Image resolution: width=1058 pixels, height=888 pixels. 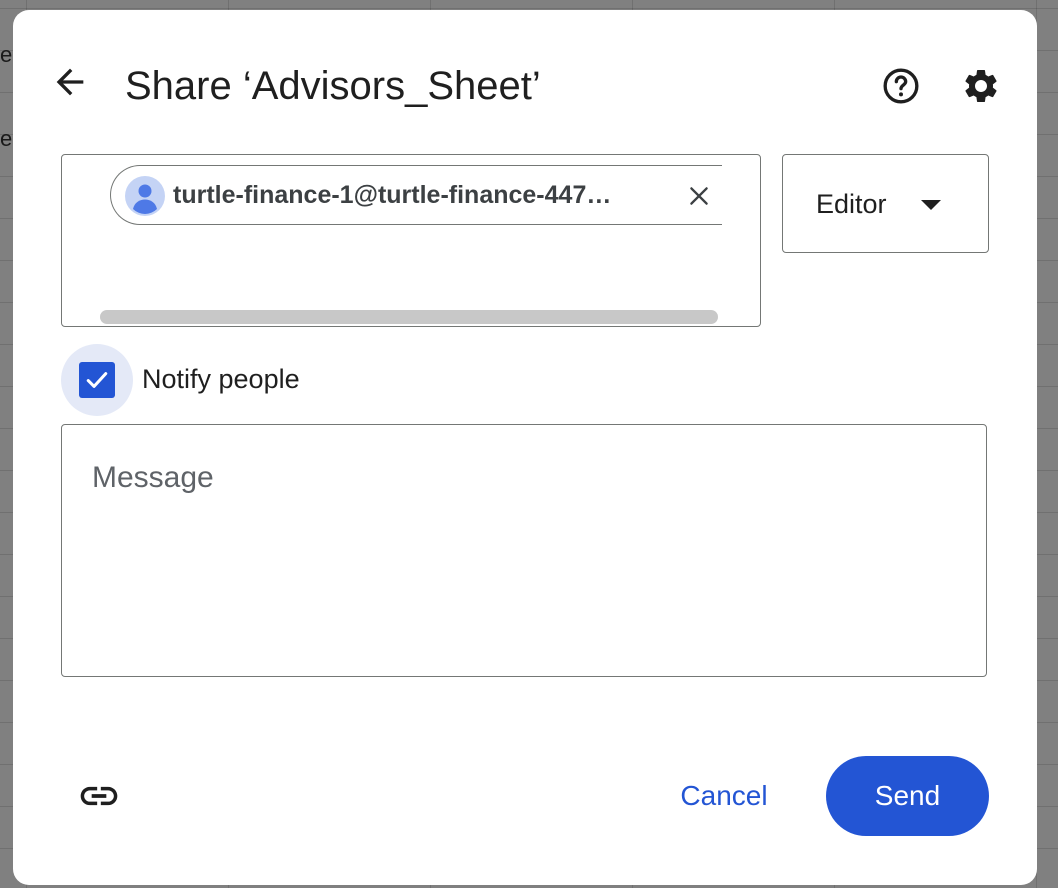 I want to click on send-button: Send, so click(x=907, y=796).